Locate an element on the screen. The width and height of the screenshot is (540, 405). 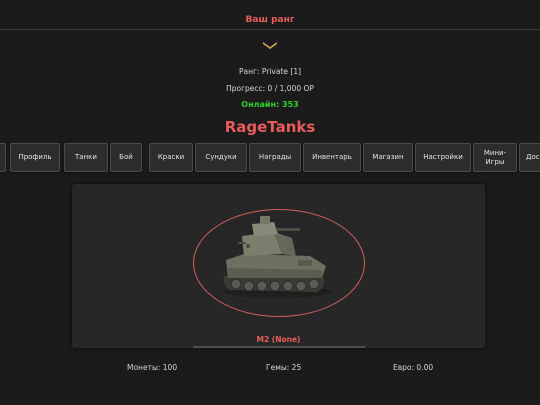
coins-balance: Монеты: 100 is located at coordinates (152, 367).